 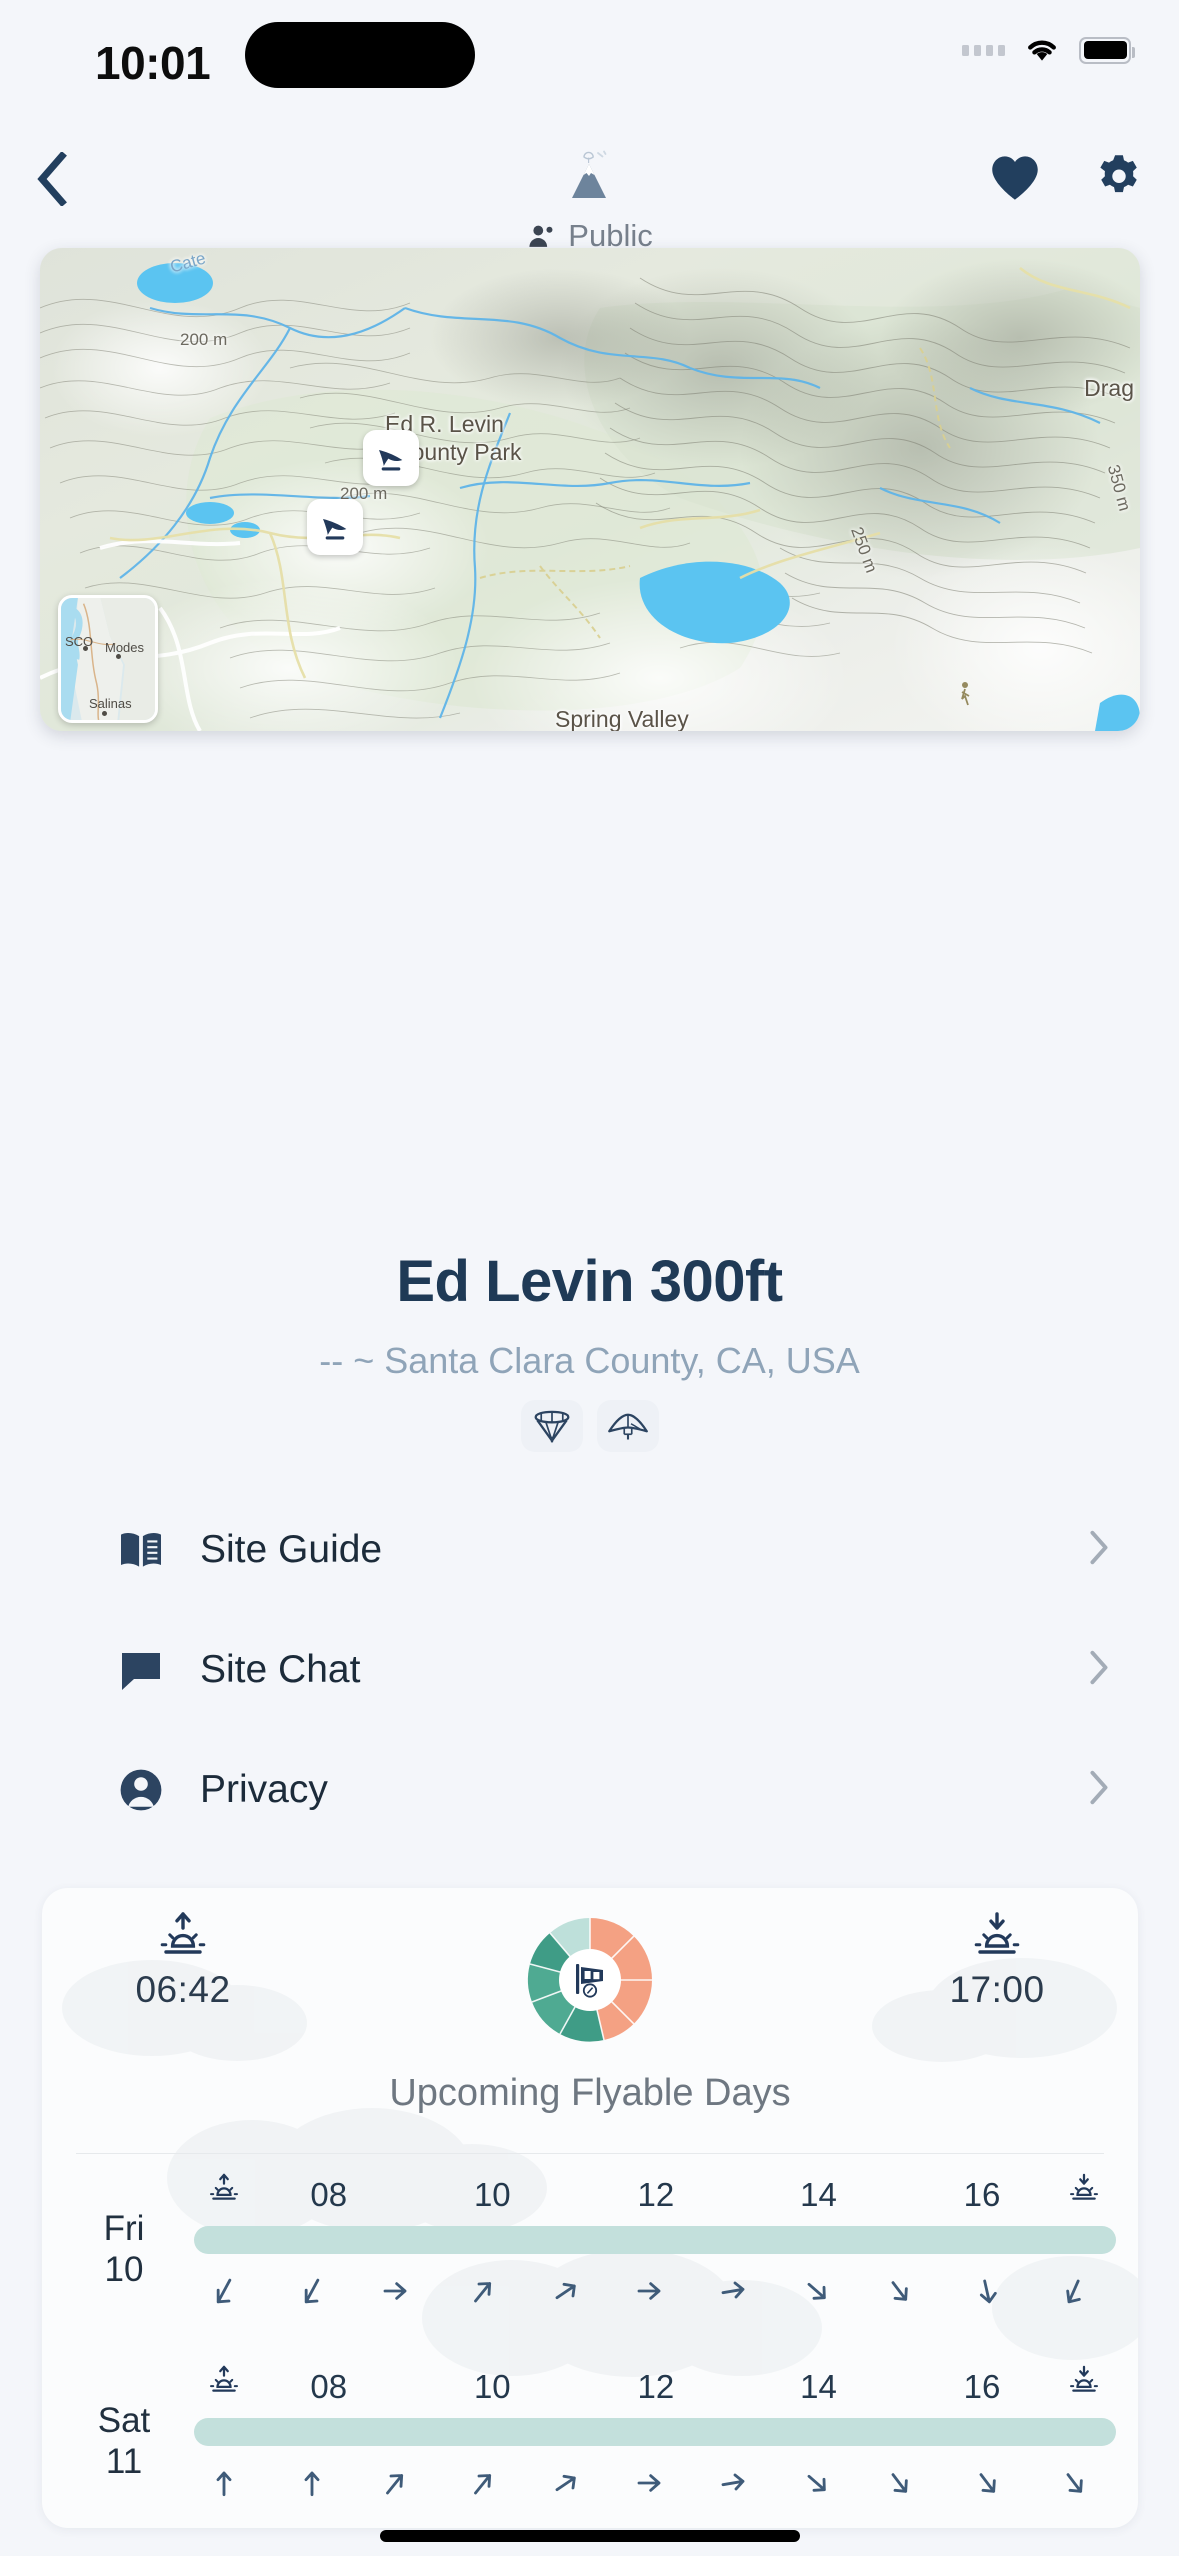 I want to click on day-weekday: Fri, so click(x=124, y=2228).